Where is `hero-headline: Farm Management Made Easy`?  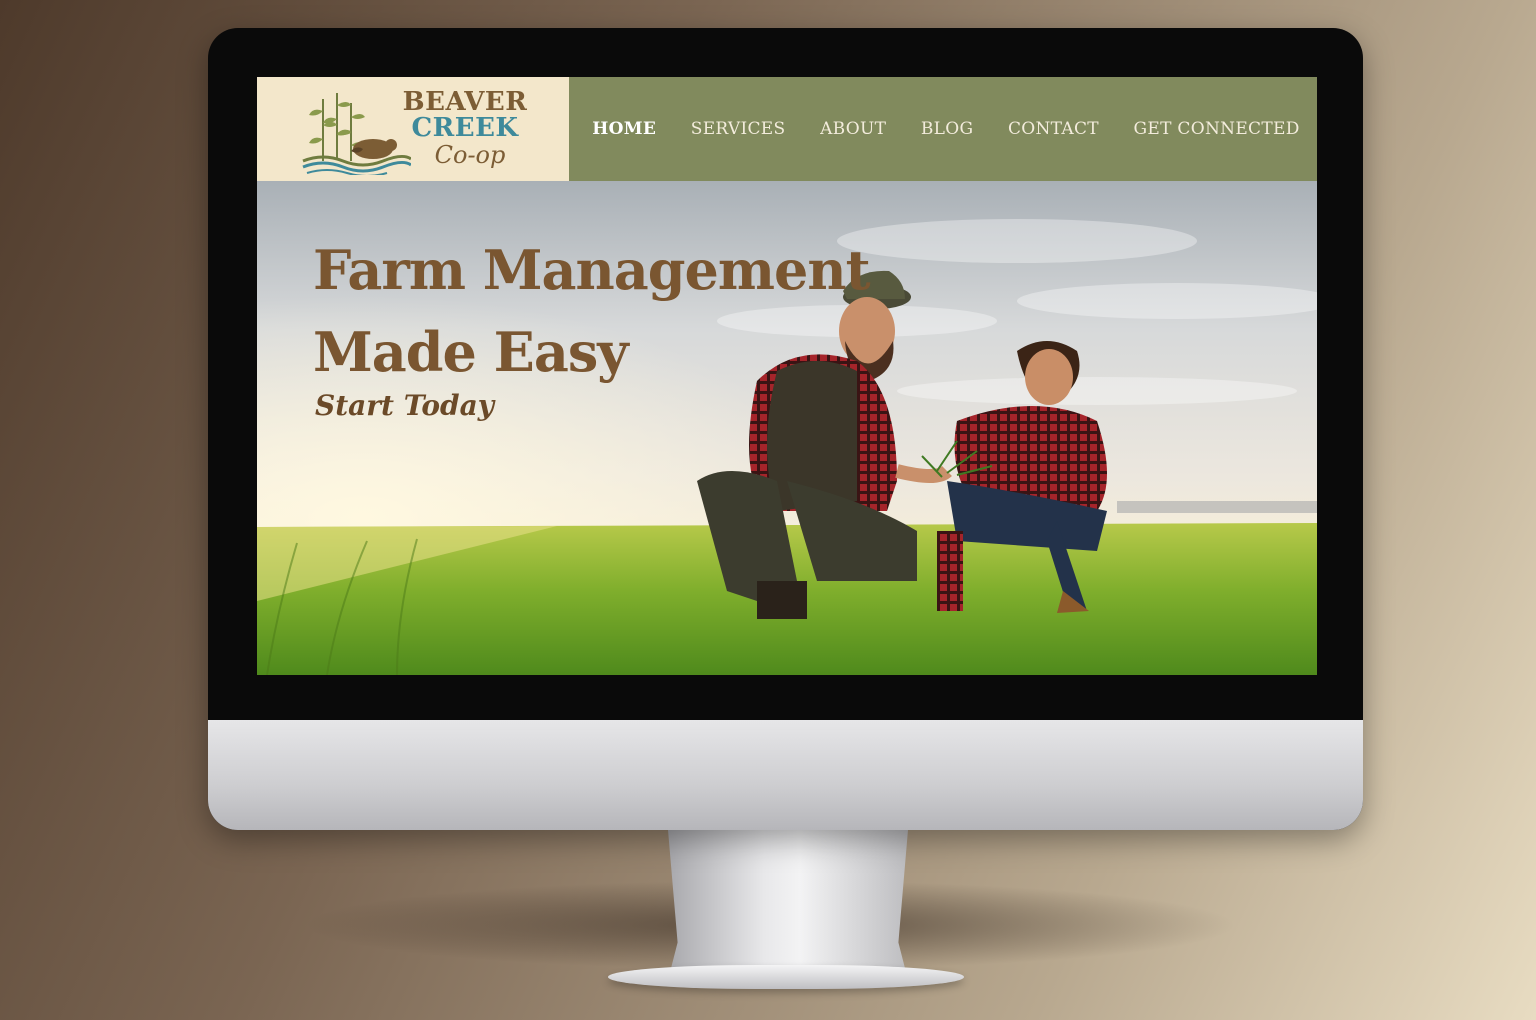
hero-headline: Farm Management Made Easy is located at coordinates (593, 311).